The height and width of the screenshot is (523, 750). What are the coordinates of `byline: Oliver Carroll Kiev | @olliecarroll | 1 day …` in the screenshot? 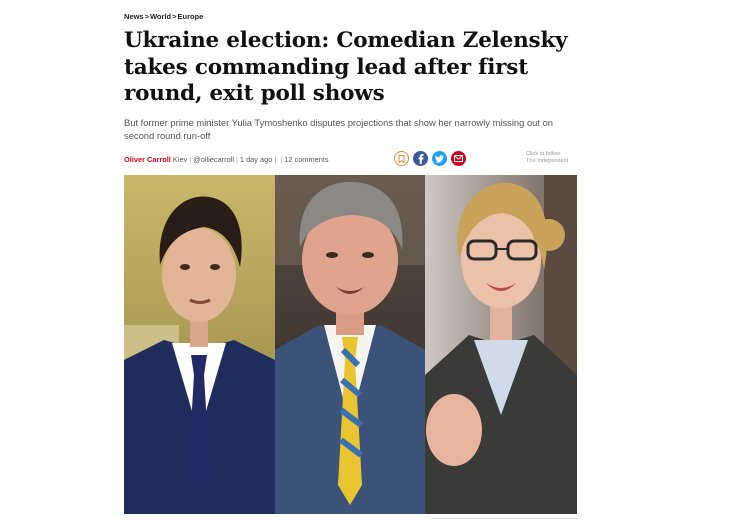 It's located at (226, 159).